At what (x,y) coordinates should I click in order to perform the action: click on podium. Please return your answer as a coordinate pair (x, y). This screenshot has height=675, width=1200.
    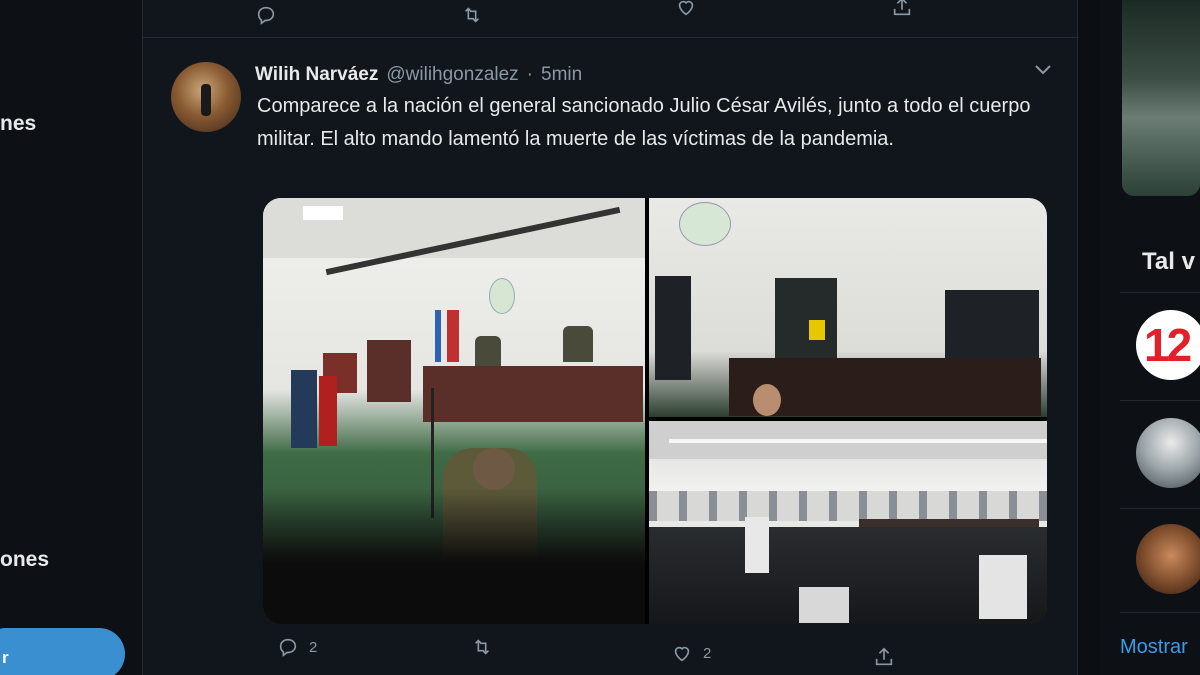
    Looking at the image, I should click on (389, 371).